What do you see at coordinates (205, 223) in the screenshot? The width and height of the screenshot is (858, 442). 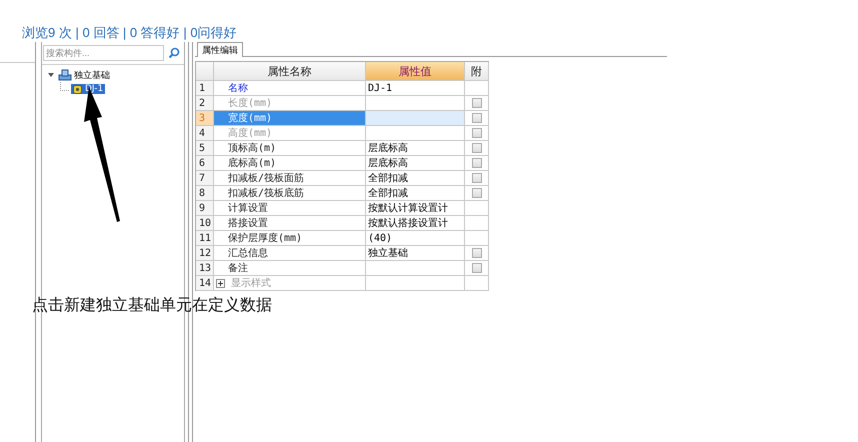 I see `row-number: 10` at bounding box center [205, 223].